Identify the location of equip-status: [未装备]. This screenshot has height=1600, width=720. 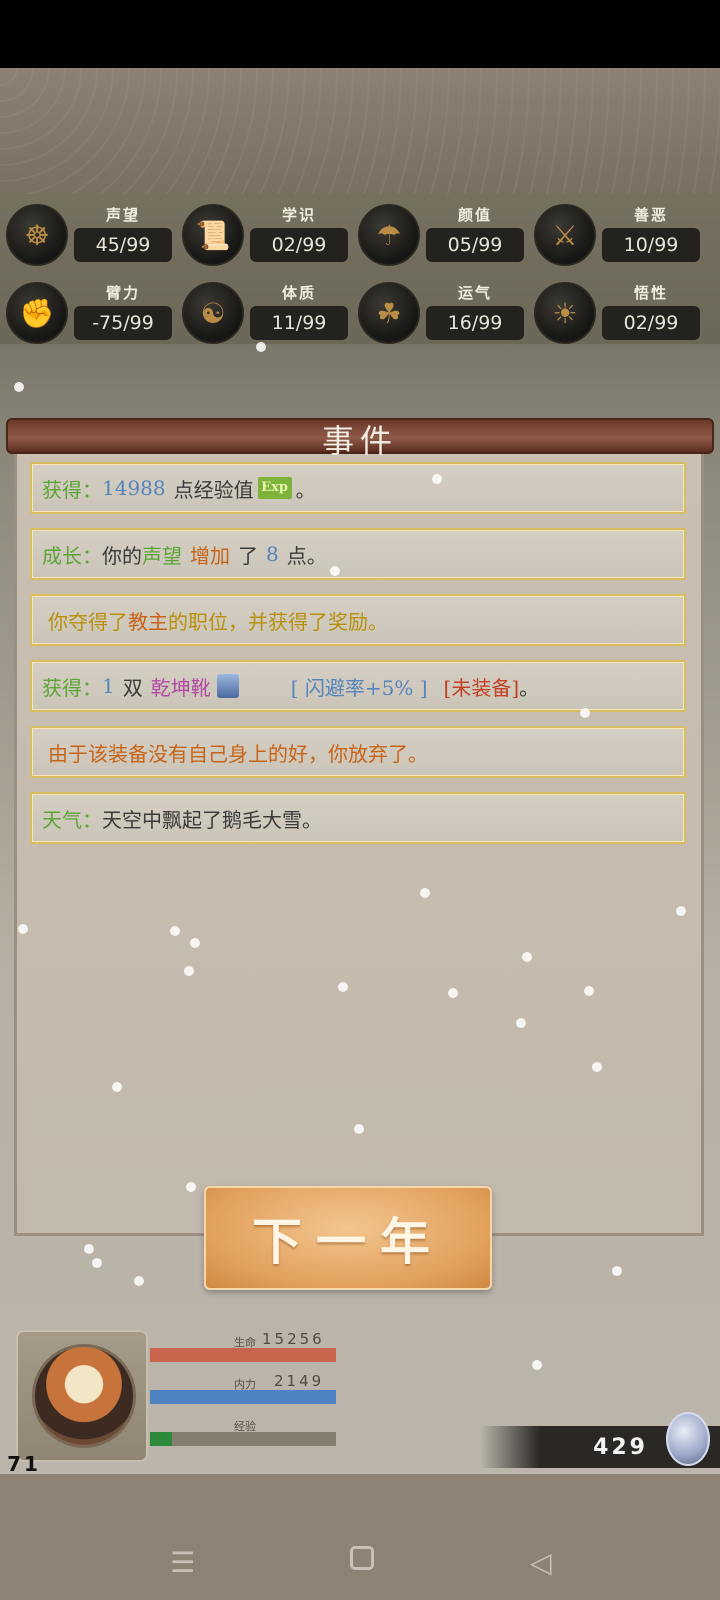
(481, 687).